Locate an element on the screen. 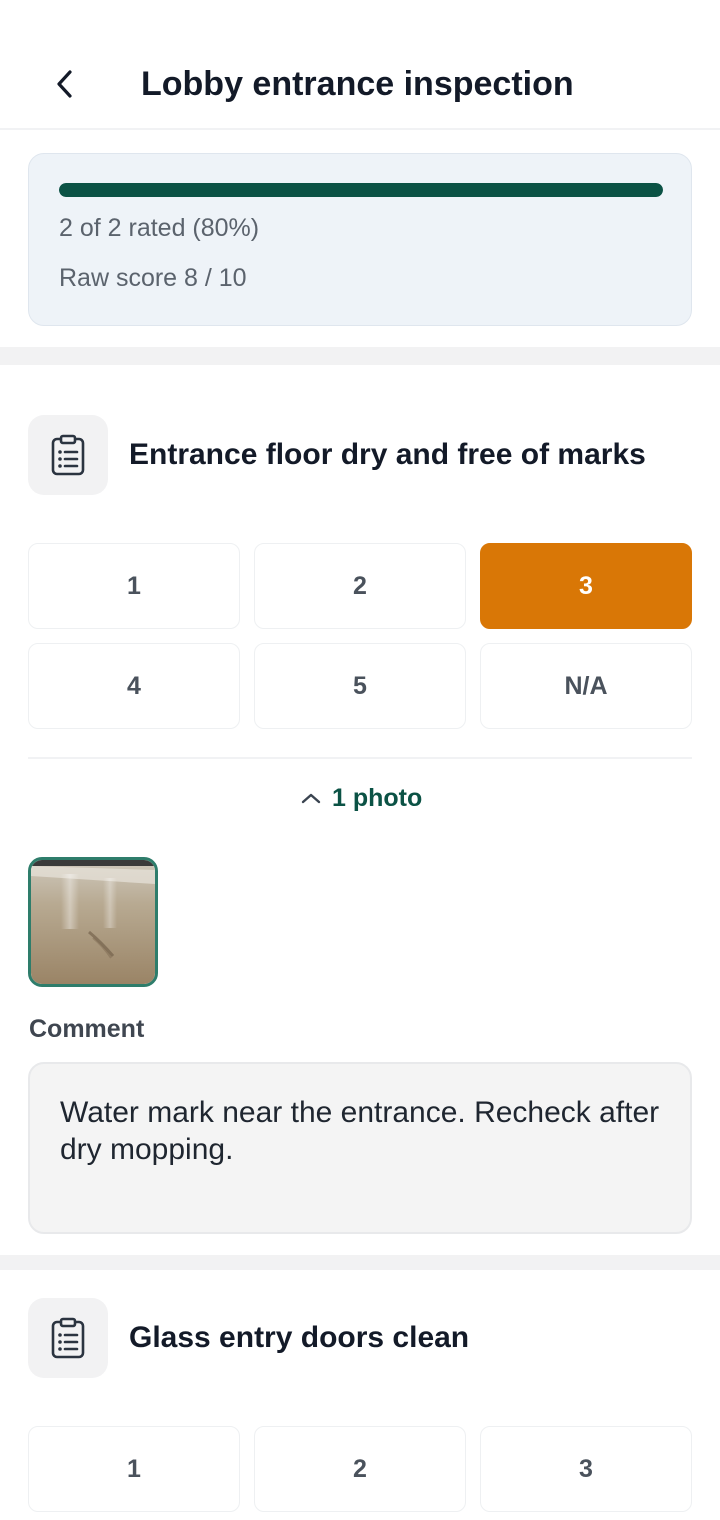 This screenshot has height=1520, width=720. page-title: Lobby entrance inspection is located at coordinates (357, 84).